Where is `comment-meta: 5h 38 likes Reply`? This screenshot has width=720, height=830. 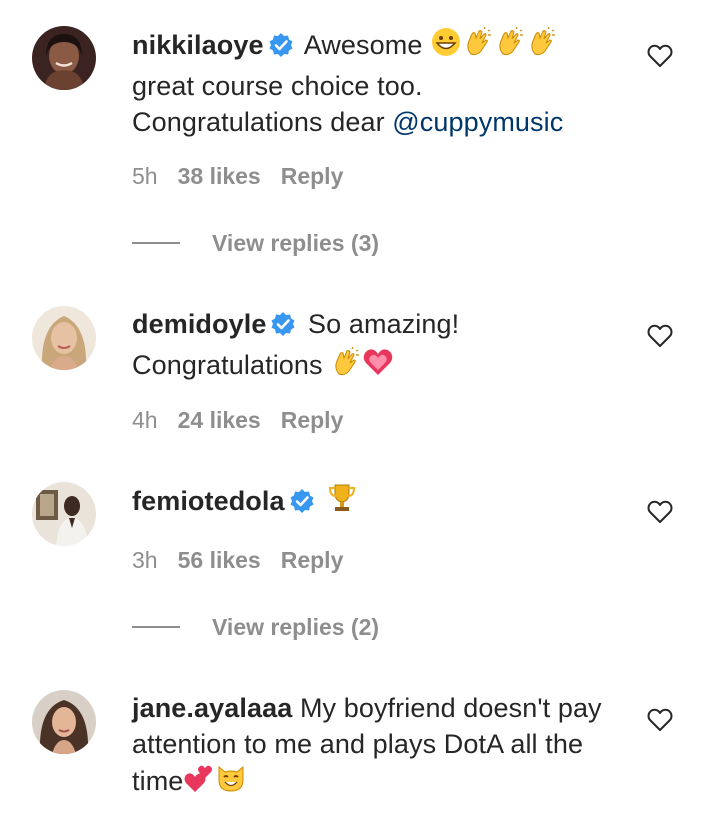
comment-meta: 5h 38 likes Reply is located at coordinates (237, 176).